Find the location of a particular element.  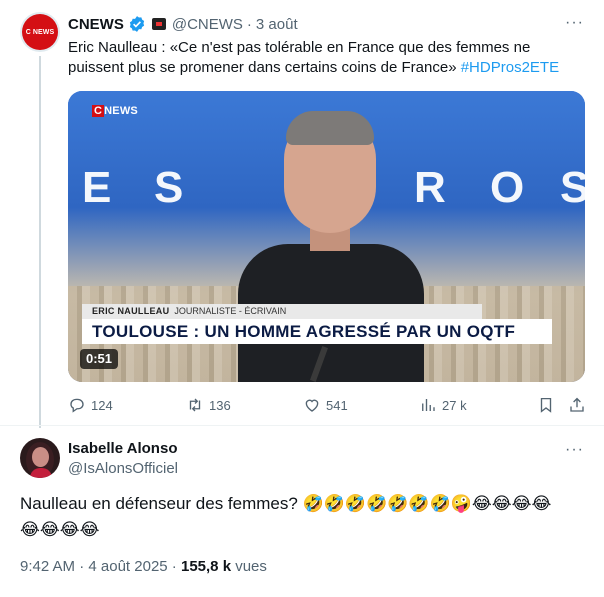

tweet-divider is located at coordinates (302, 425).